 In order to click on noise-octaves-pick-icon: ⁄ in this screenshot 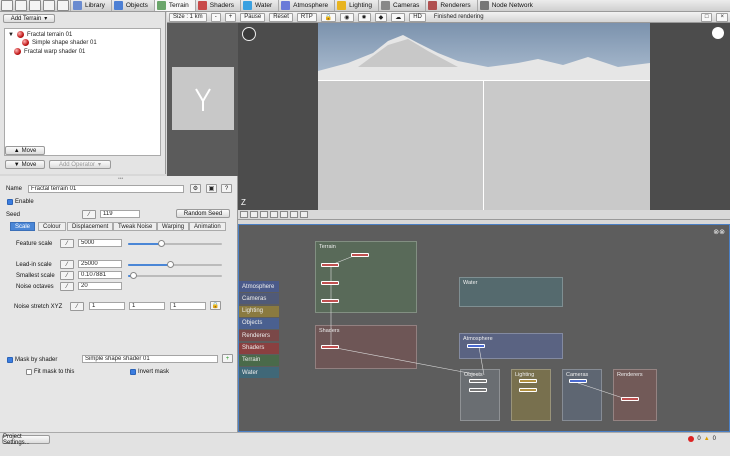, I will do `click(67, 286)`.